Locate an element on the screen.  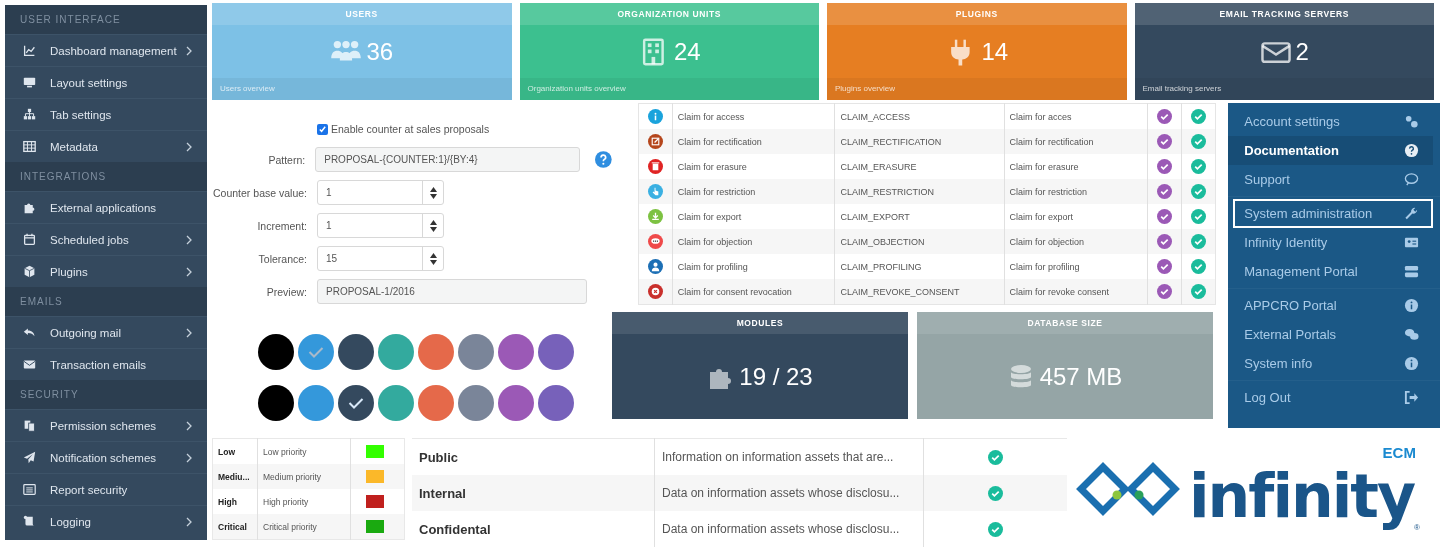
stat-card-footer: Users overview is located at coordinates (362, 89).